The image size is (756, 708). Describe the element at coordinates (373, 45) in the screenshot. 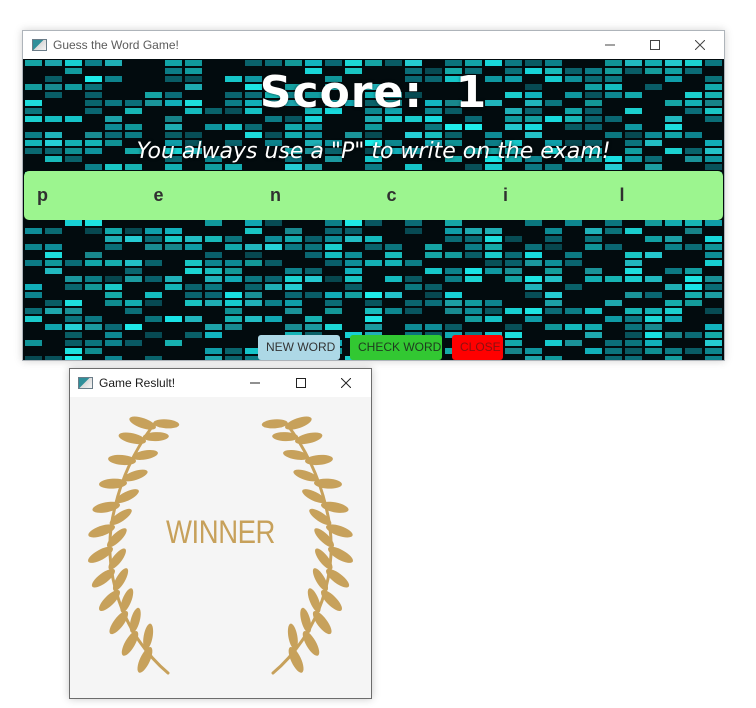

I see `main-titlebar: Guess the Word Game!` at that location.